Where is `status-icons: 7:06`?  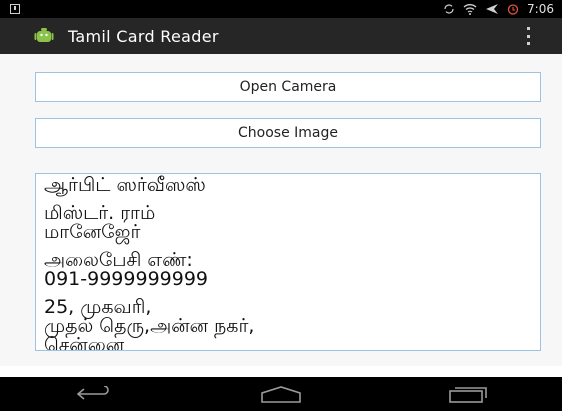 status-icons: 7:06 is located at coordinates (498, 9).